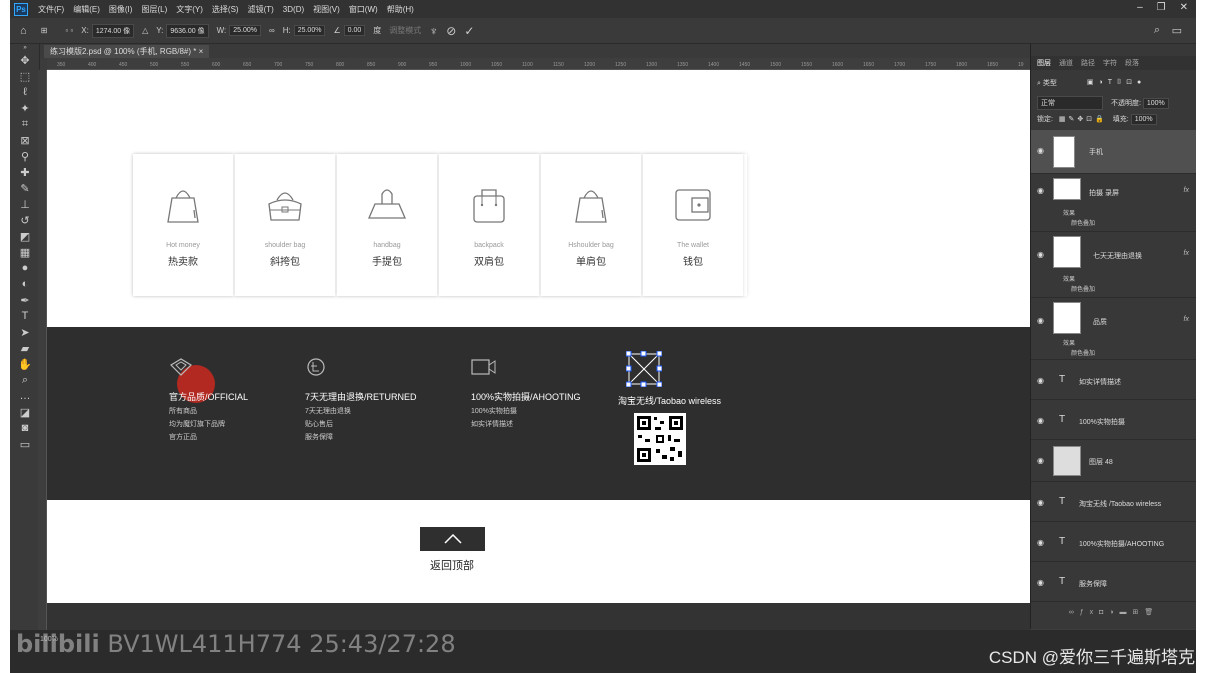 The image size is (1205, 673). Describe the element at coordinates (261, 9) in the screenshot. I see `menu-filter: 滤镜(T)` at that location.